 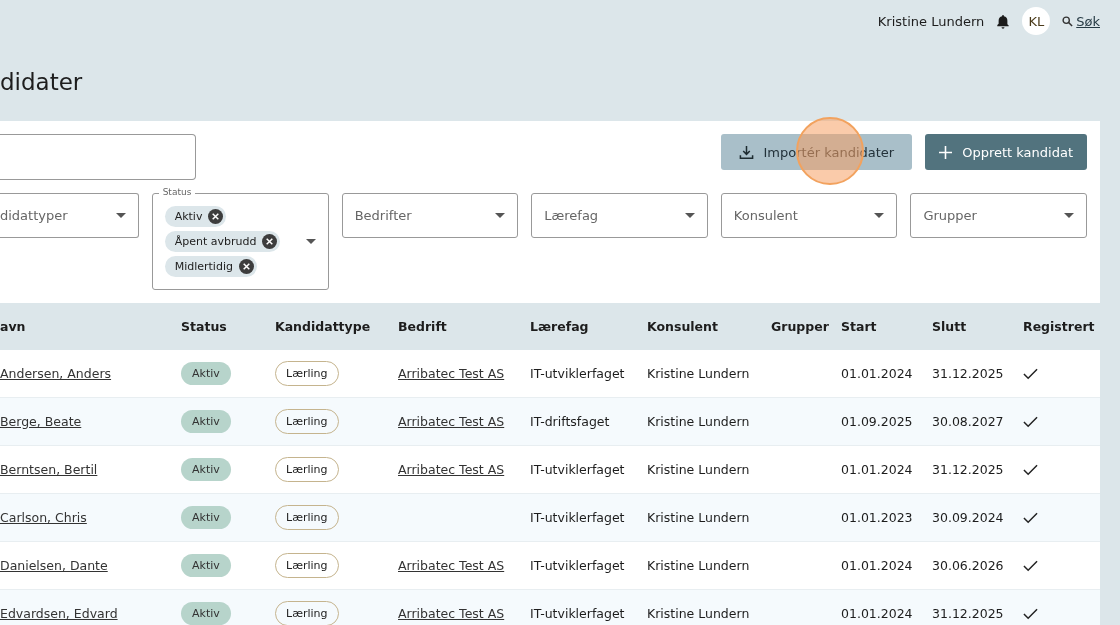 What do you see at coordinates (1059, 326) in the screenshot?
I see `column-header: Registrert` at bounding box center [1059, 326].